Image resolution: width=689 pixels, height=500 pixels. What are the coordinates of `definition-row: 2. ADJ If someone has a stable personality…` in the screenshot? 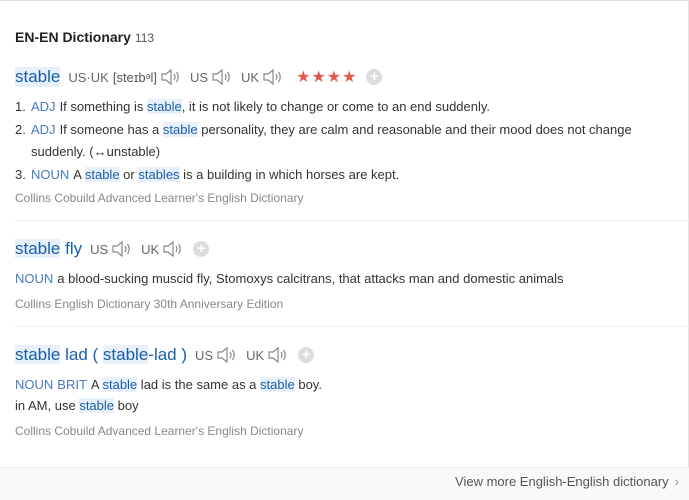 It's located at (350, 141).